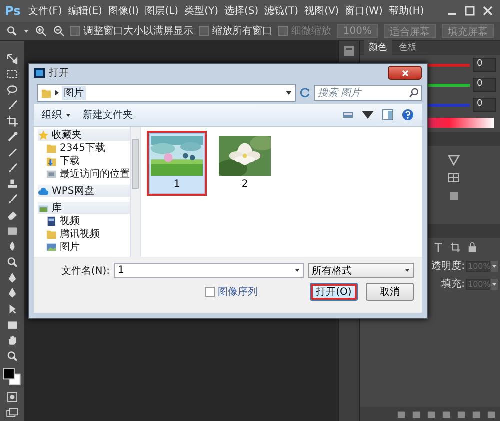  What do you see at coordinates (361, 270) in the screenshot?
I see `file-type-dropdown: 所有格式` at bounding box center [361, 270].